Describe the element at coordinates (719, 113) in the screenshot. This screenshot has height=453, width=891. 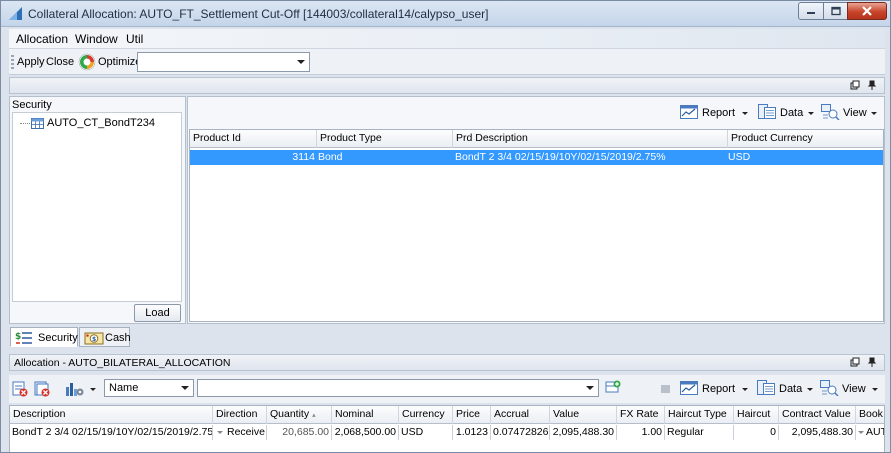
I see `report-label: Report` at that location.